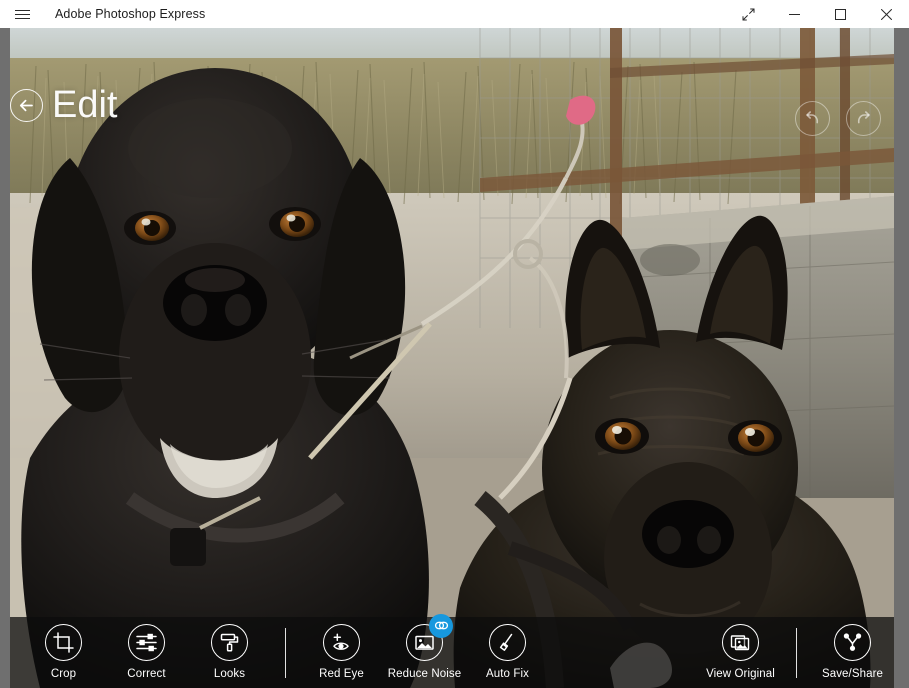  I want to click on maximize-icon, so click(840, 14).